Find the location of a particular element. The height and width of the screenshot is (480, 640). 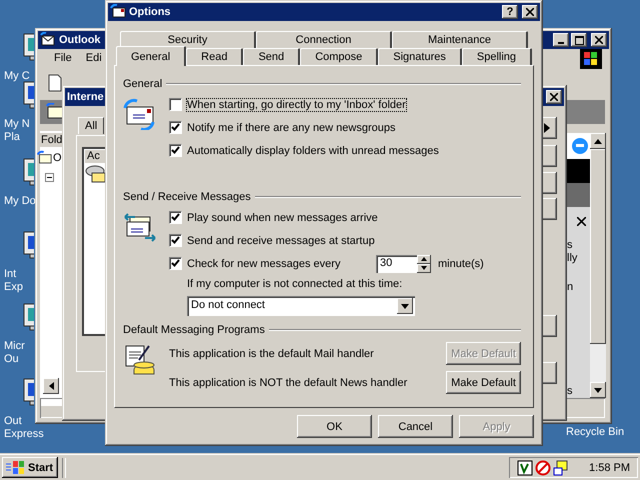

dialog-button: Cancel is located at coordinates (415, 426).